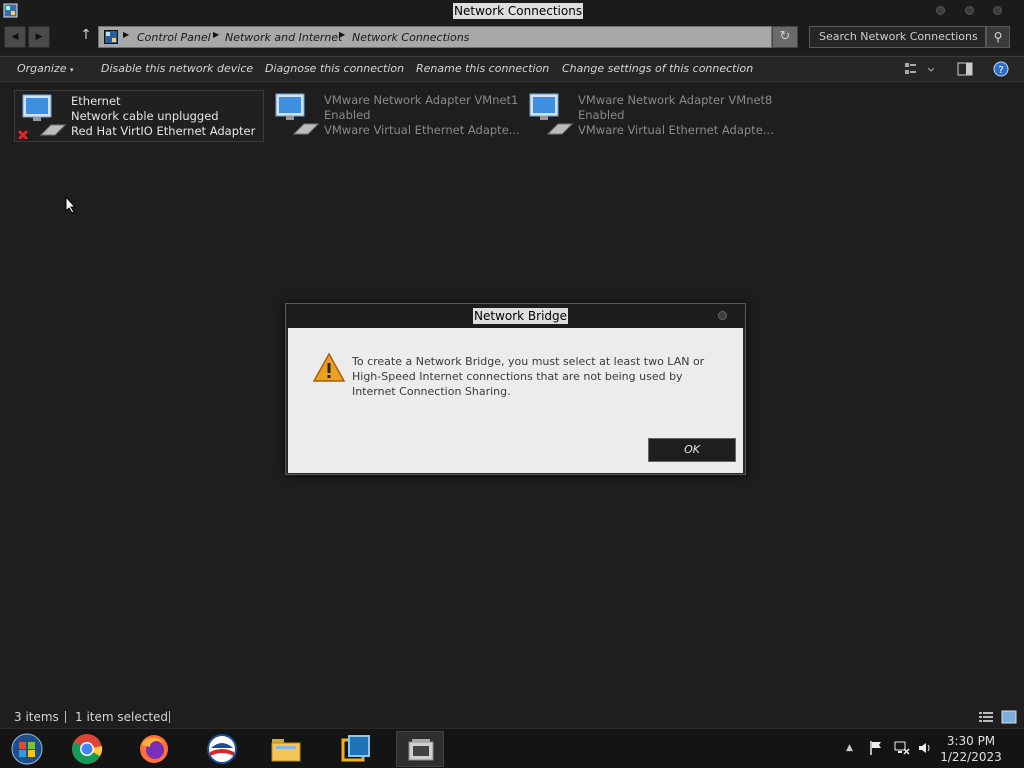  What do you see at coordinates (971, 741) in the screenshot?
I see `clock-time: 3:30 PM` at bounding box center [971, 741].